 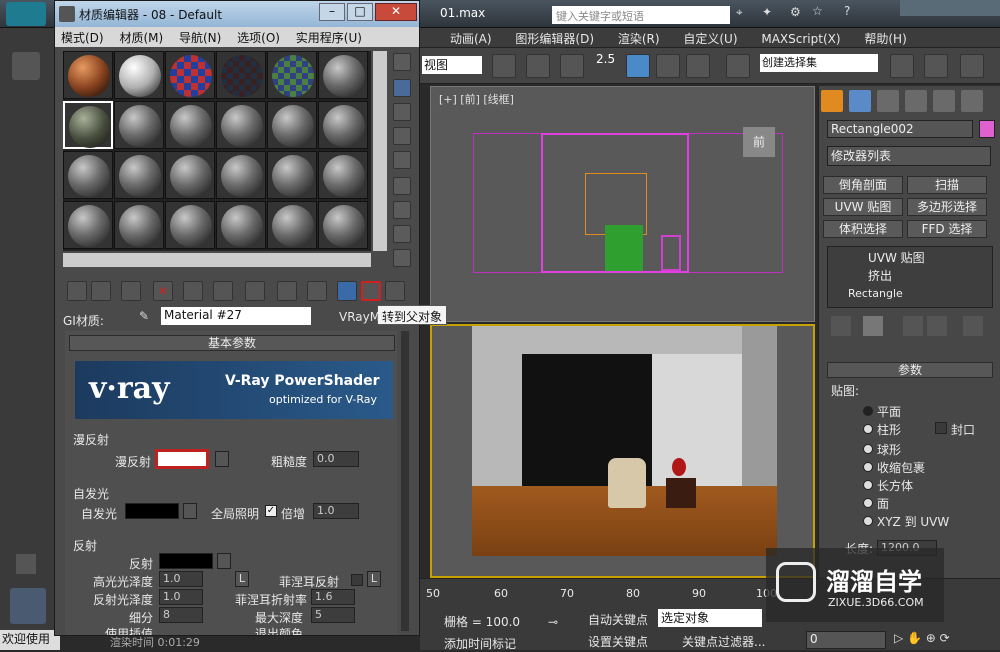 What do you see at coordinates (28, 606) in the screenshot?
I see `viewport-layout-icon` at bounding box center [28, 606].